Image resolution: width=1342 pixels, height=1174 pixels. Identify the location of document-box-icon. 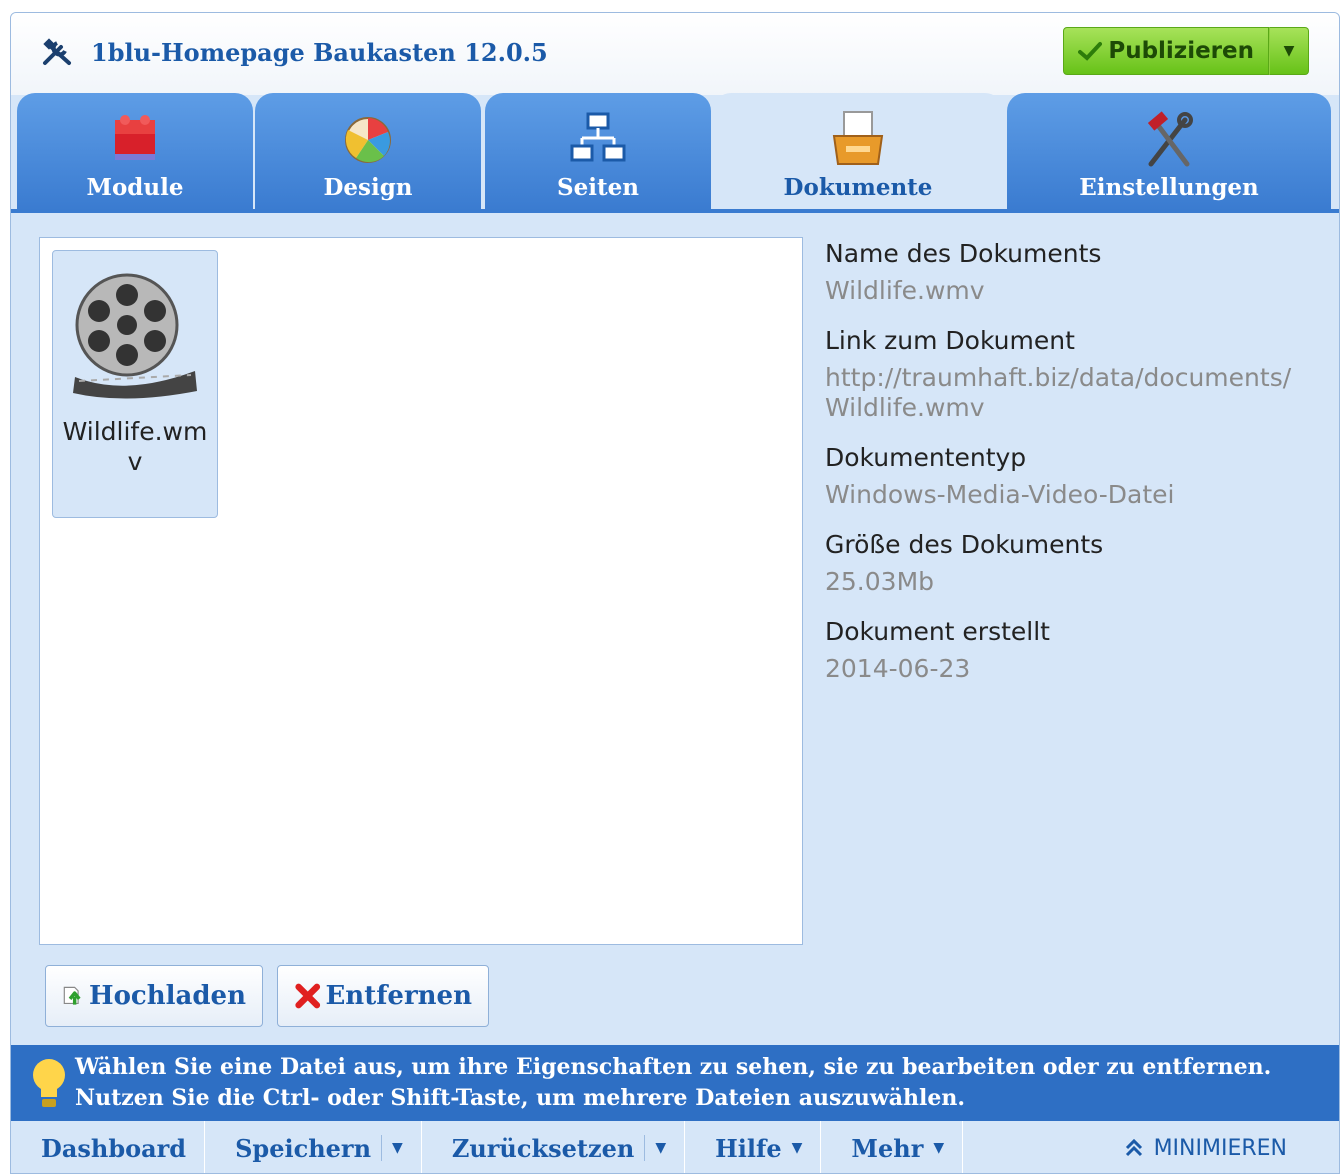
(858, 138).